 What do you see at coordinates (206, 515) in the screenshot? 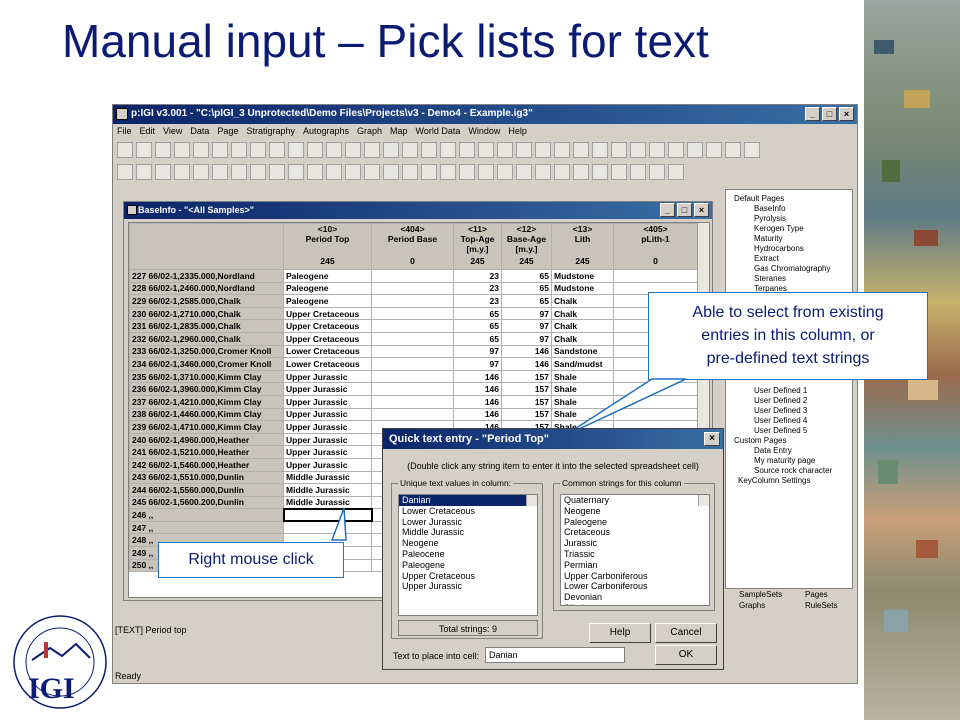
I see `row-header: 246 ,,` at bounding box center [206, 515].